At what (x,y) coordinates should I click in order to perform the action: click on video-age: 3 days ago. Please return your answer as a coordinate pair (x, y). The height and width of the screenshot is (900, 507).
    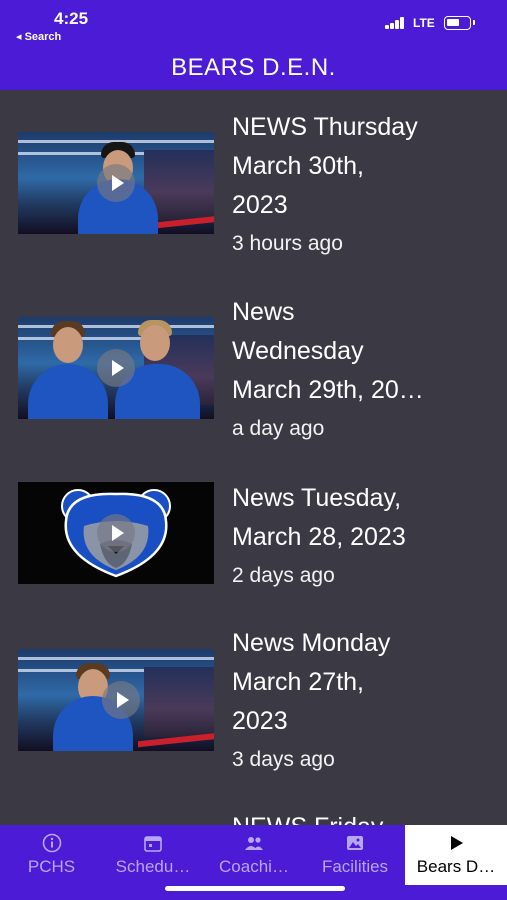
    Looking at the image, I should click on (283, 759).